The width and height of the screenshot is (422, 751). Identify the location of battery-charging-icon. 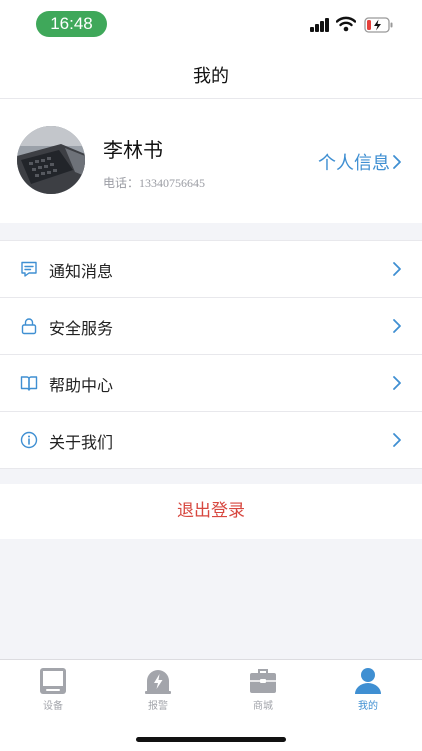
(378, 25).